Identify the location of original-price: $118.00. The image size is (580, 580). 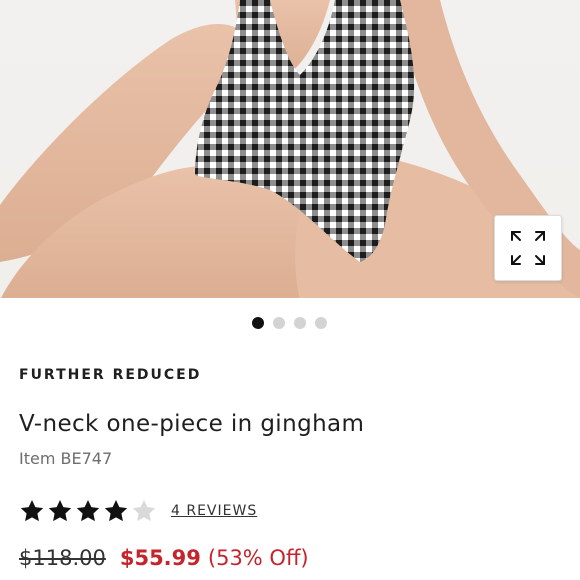
(62, 558).